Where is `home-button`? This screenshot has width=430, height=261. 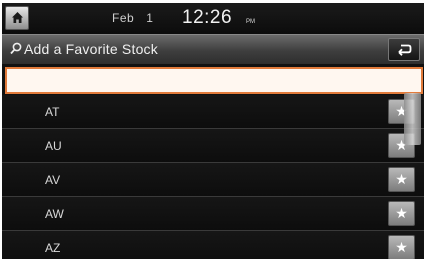
home-button is located at coordinates (17, 18).